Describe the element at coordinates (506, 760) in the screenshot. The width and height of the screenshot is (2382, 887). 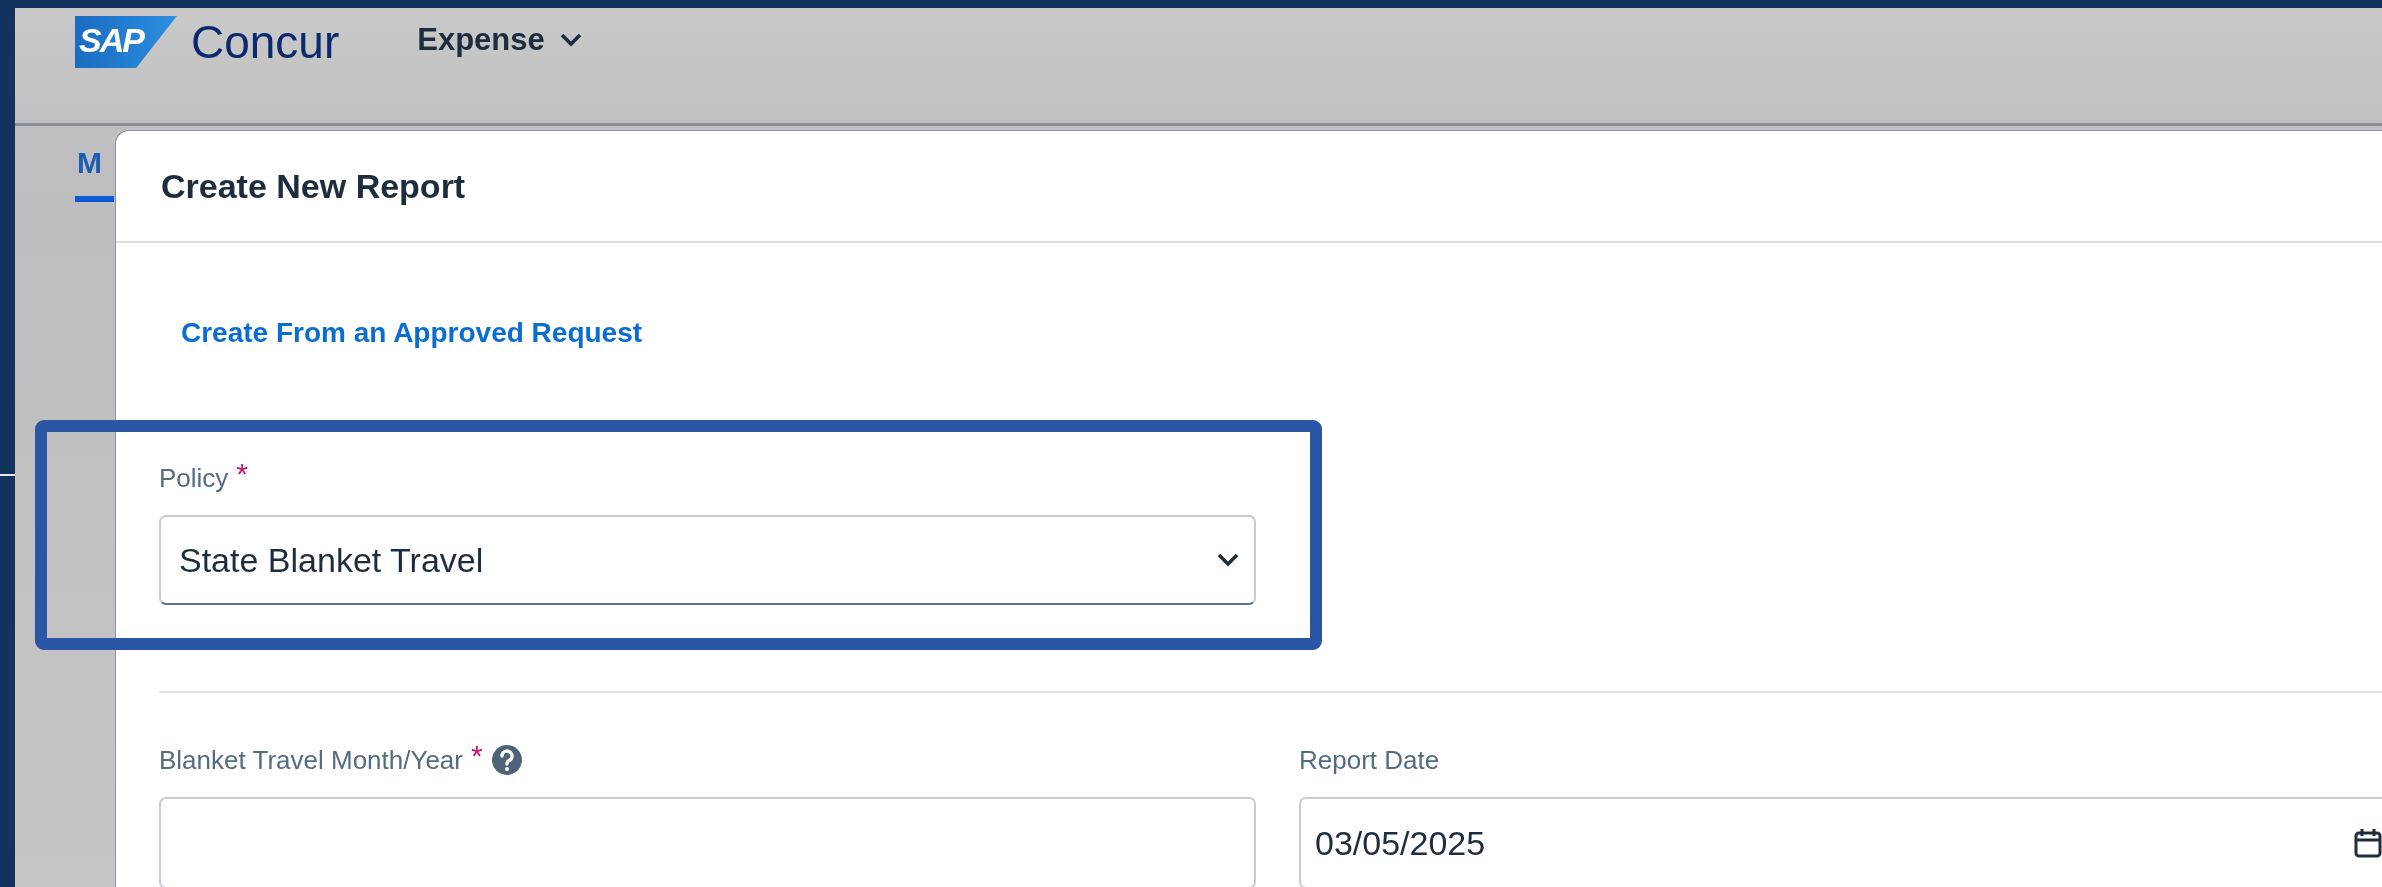
I see `help-icon` at that location.